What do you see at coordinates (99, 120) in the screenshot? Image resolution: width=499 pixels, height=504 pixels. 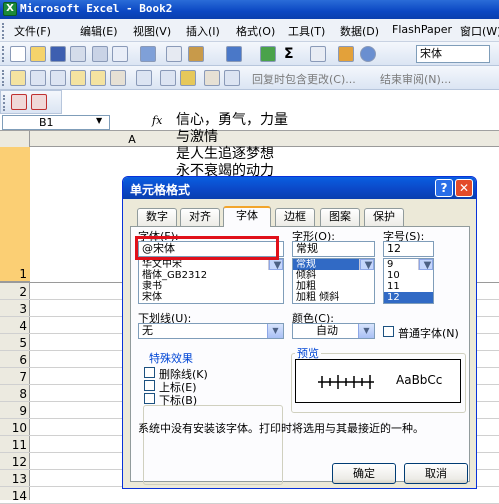 I see `name-box-dropdown-icon: ▼` at bounding box center [99, 120].